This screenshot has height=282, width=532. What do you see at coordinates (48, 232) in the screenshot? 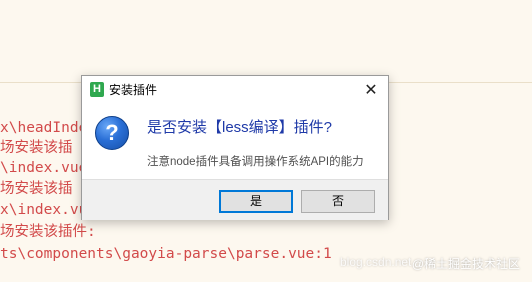
I see `console-line: 场安装该插件:` at bounding box center [48, 232].